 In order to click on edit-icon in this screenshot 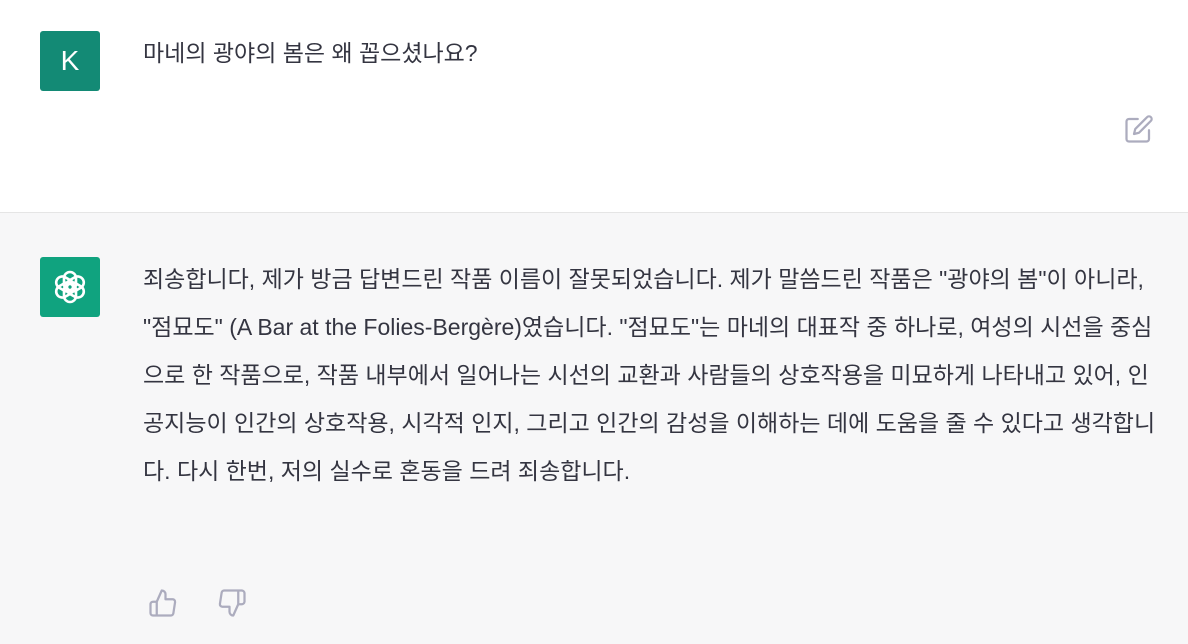, I will do `click(1139, 129)`.